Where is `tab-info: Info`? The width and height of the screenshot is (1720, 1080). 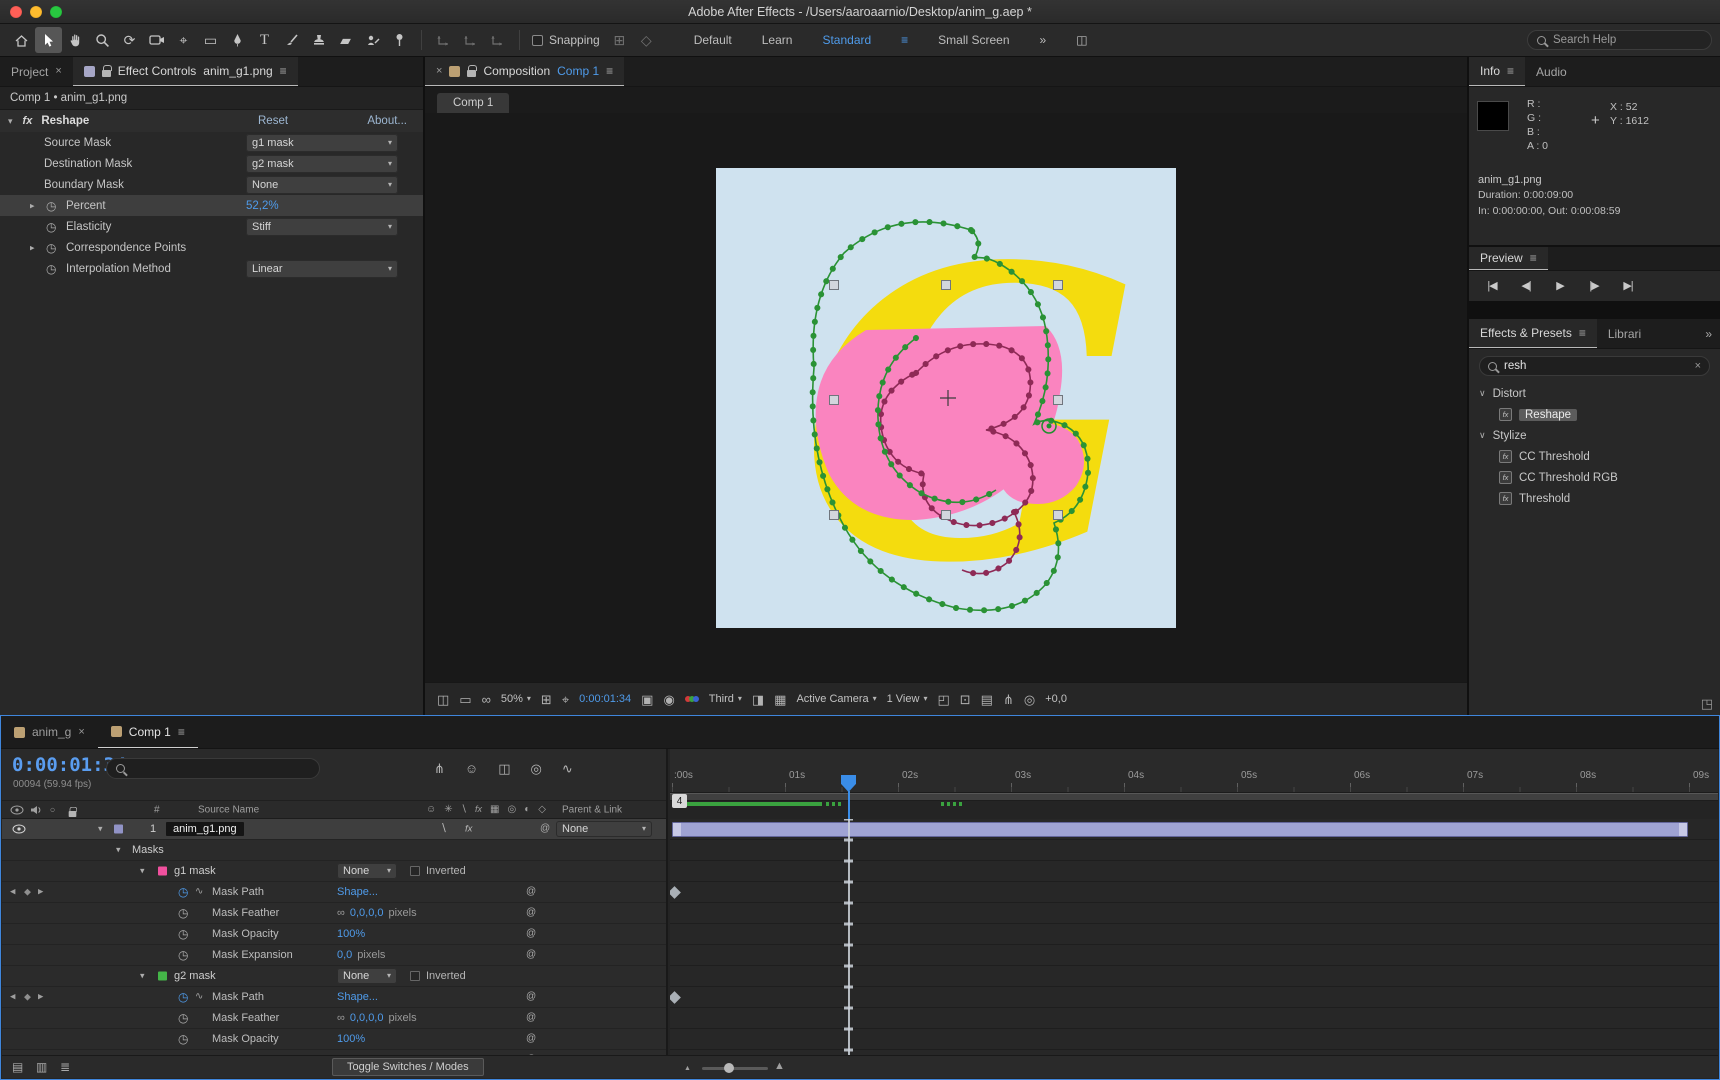 tab-info: Info is located at coordinates (1497, 71).